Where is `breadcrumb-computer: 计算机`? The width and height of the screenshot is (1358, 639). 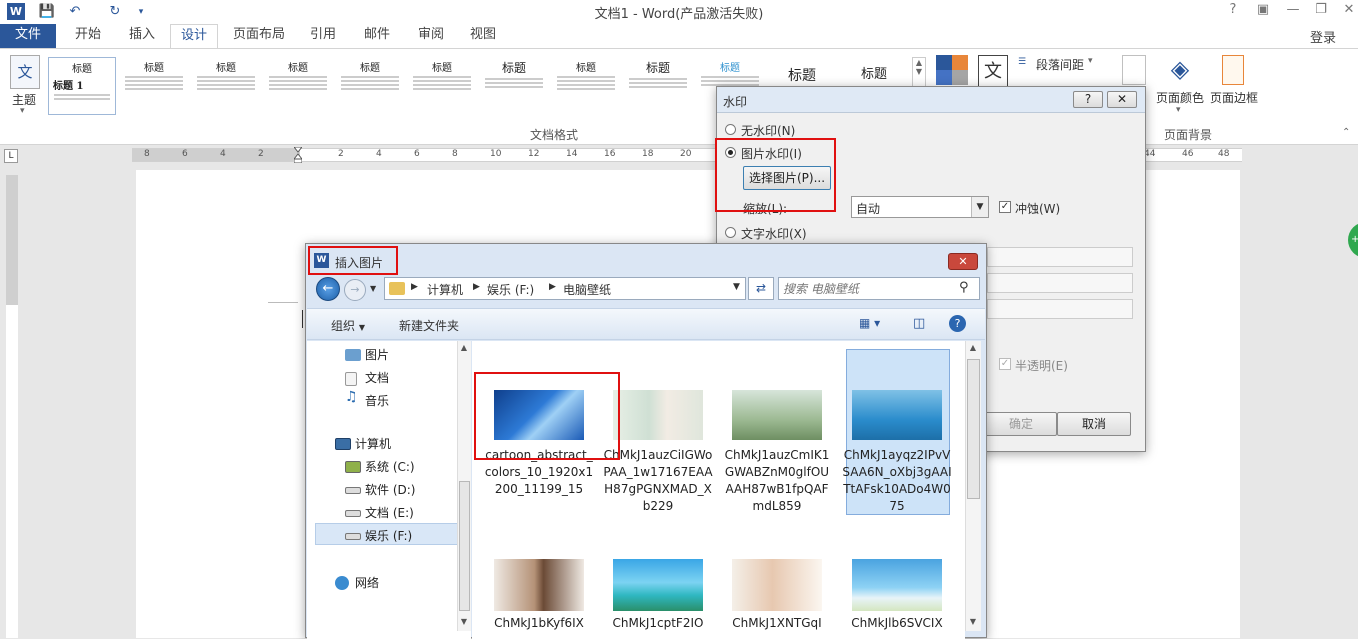
breadcrumb-computer: 计算机 is located at coordinates (445, 289).